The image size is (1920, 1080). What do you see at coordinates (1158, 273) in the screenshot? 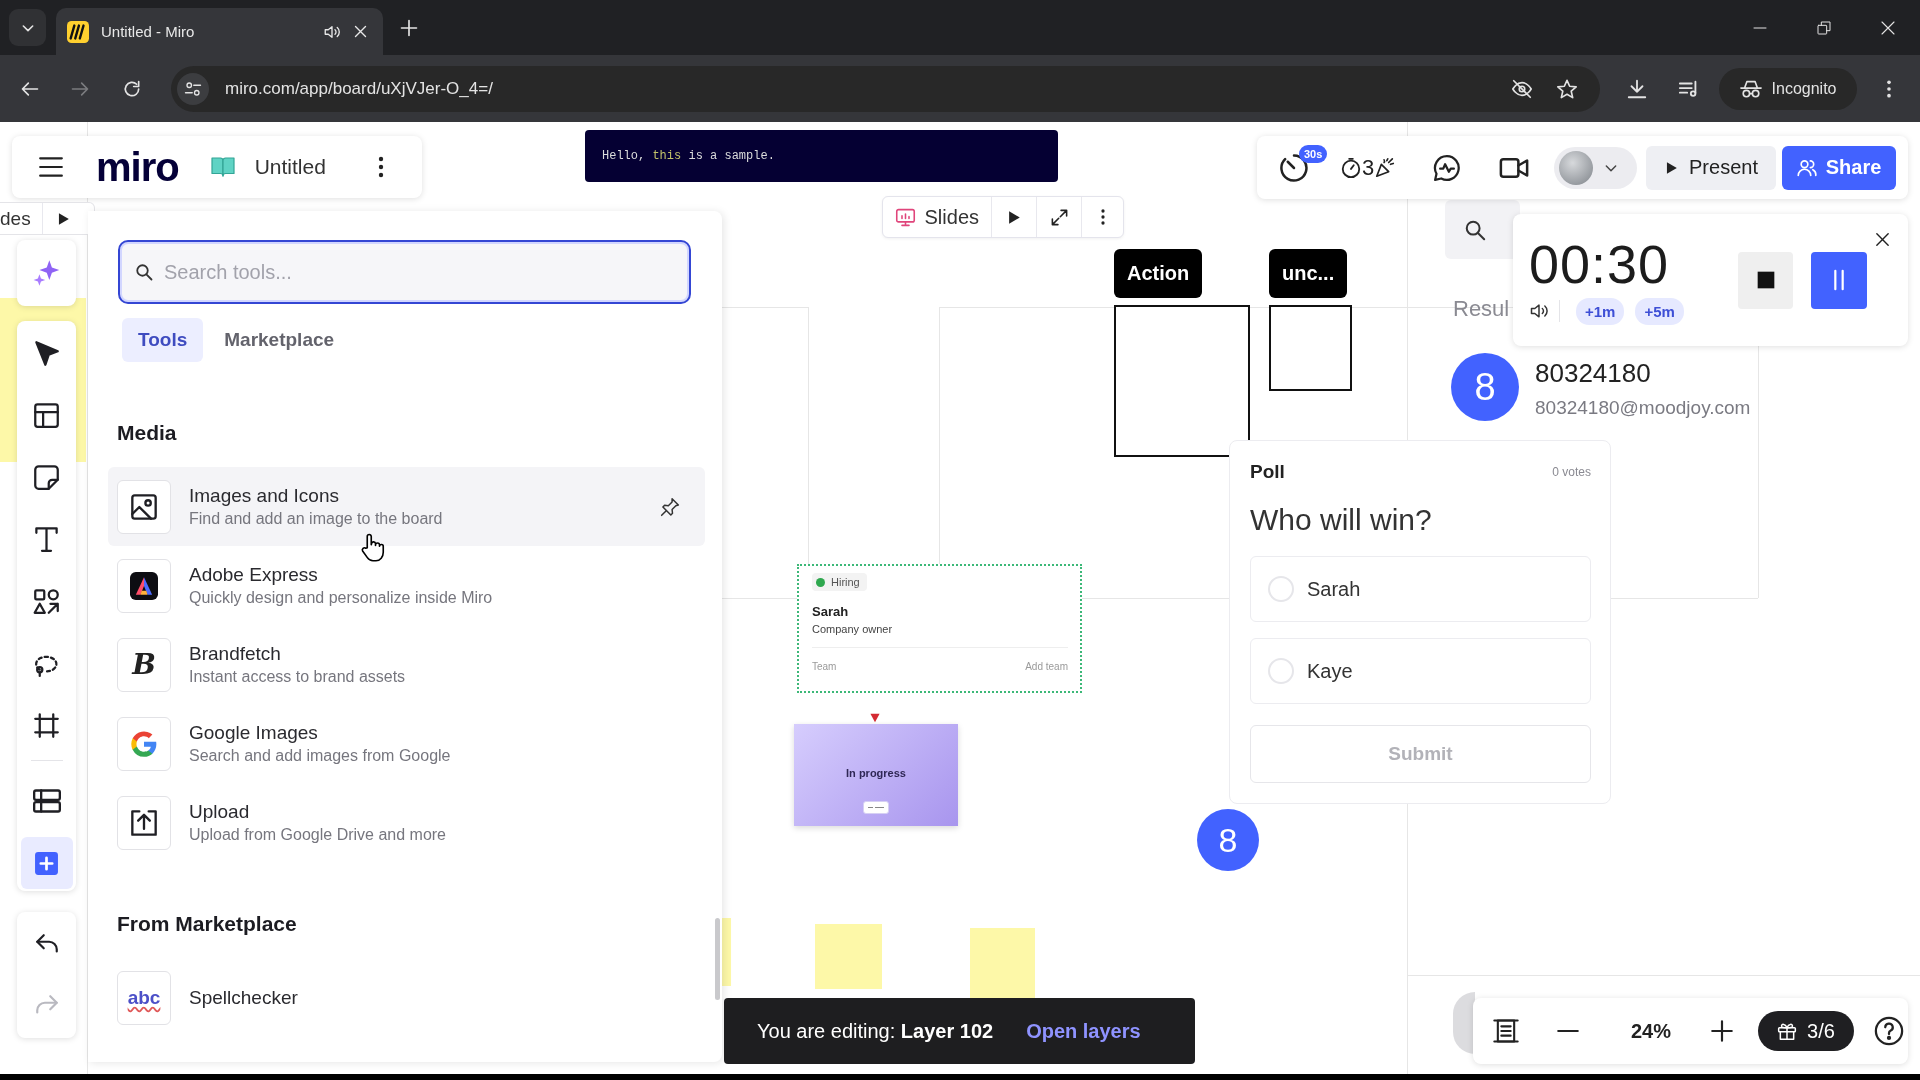
I see `label-tag: Action` at bounding box center [1158, 273].